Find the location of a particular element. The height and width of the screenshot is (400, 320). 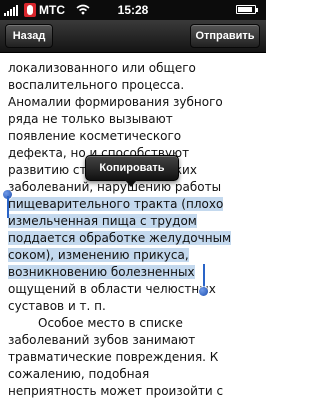

text-line: заболеваний, нарушению работы is located at coordinates (115, 187).